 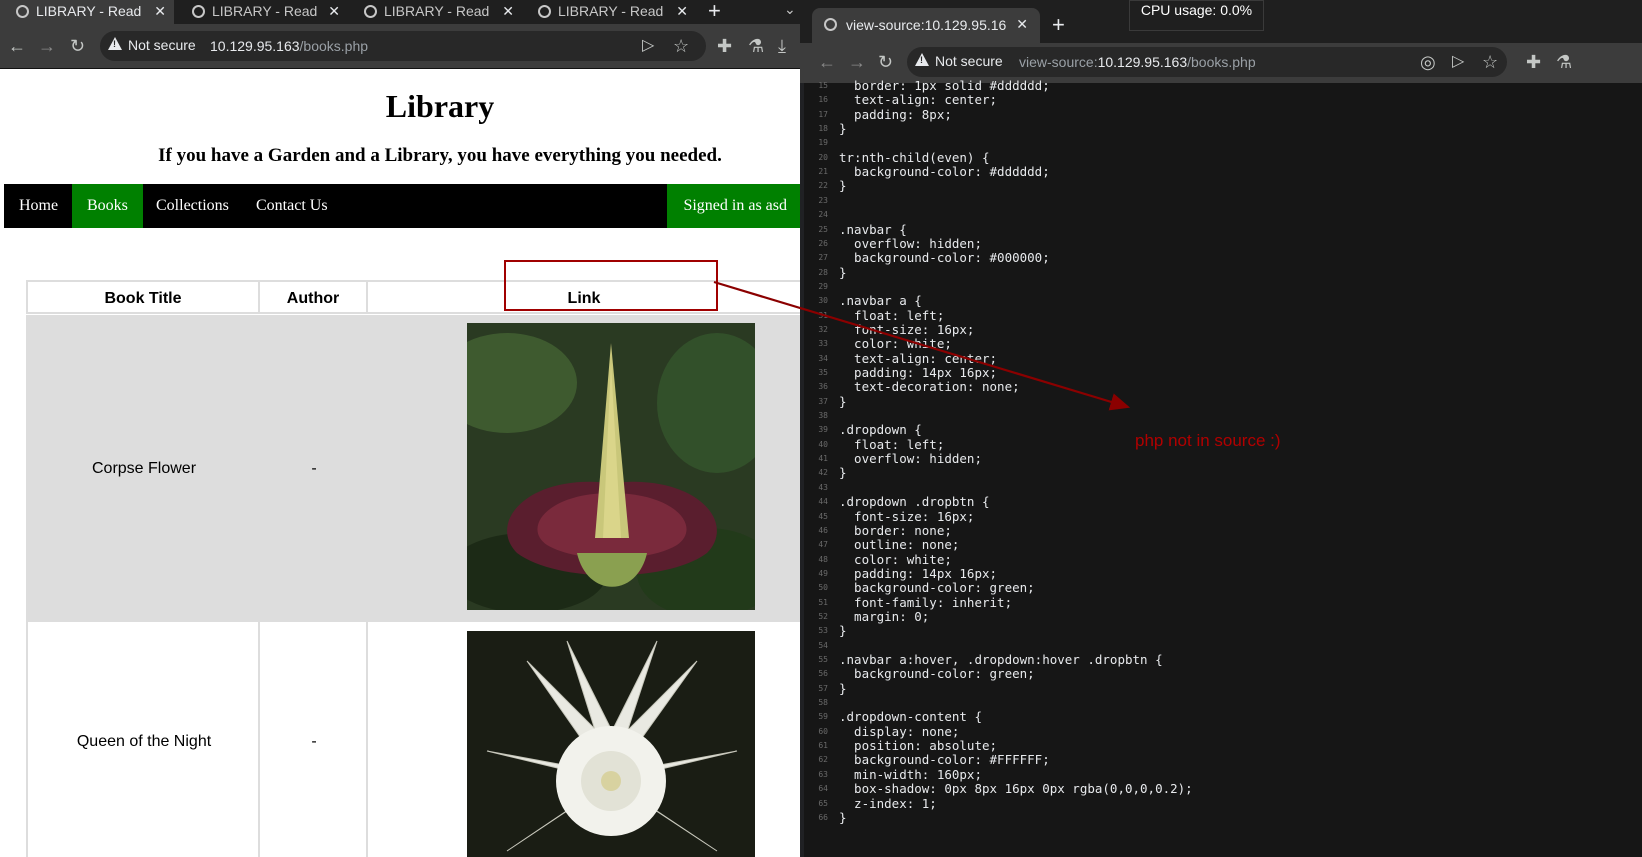 I want to click on source-line: 62 background-color: #FFFFFF;, so click(x=1223, y=760).